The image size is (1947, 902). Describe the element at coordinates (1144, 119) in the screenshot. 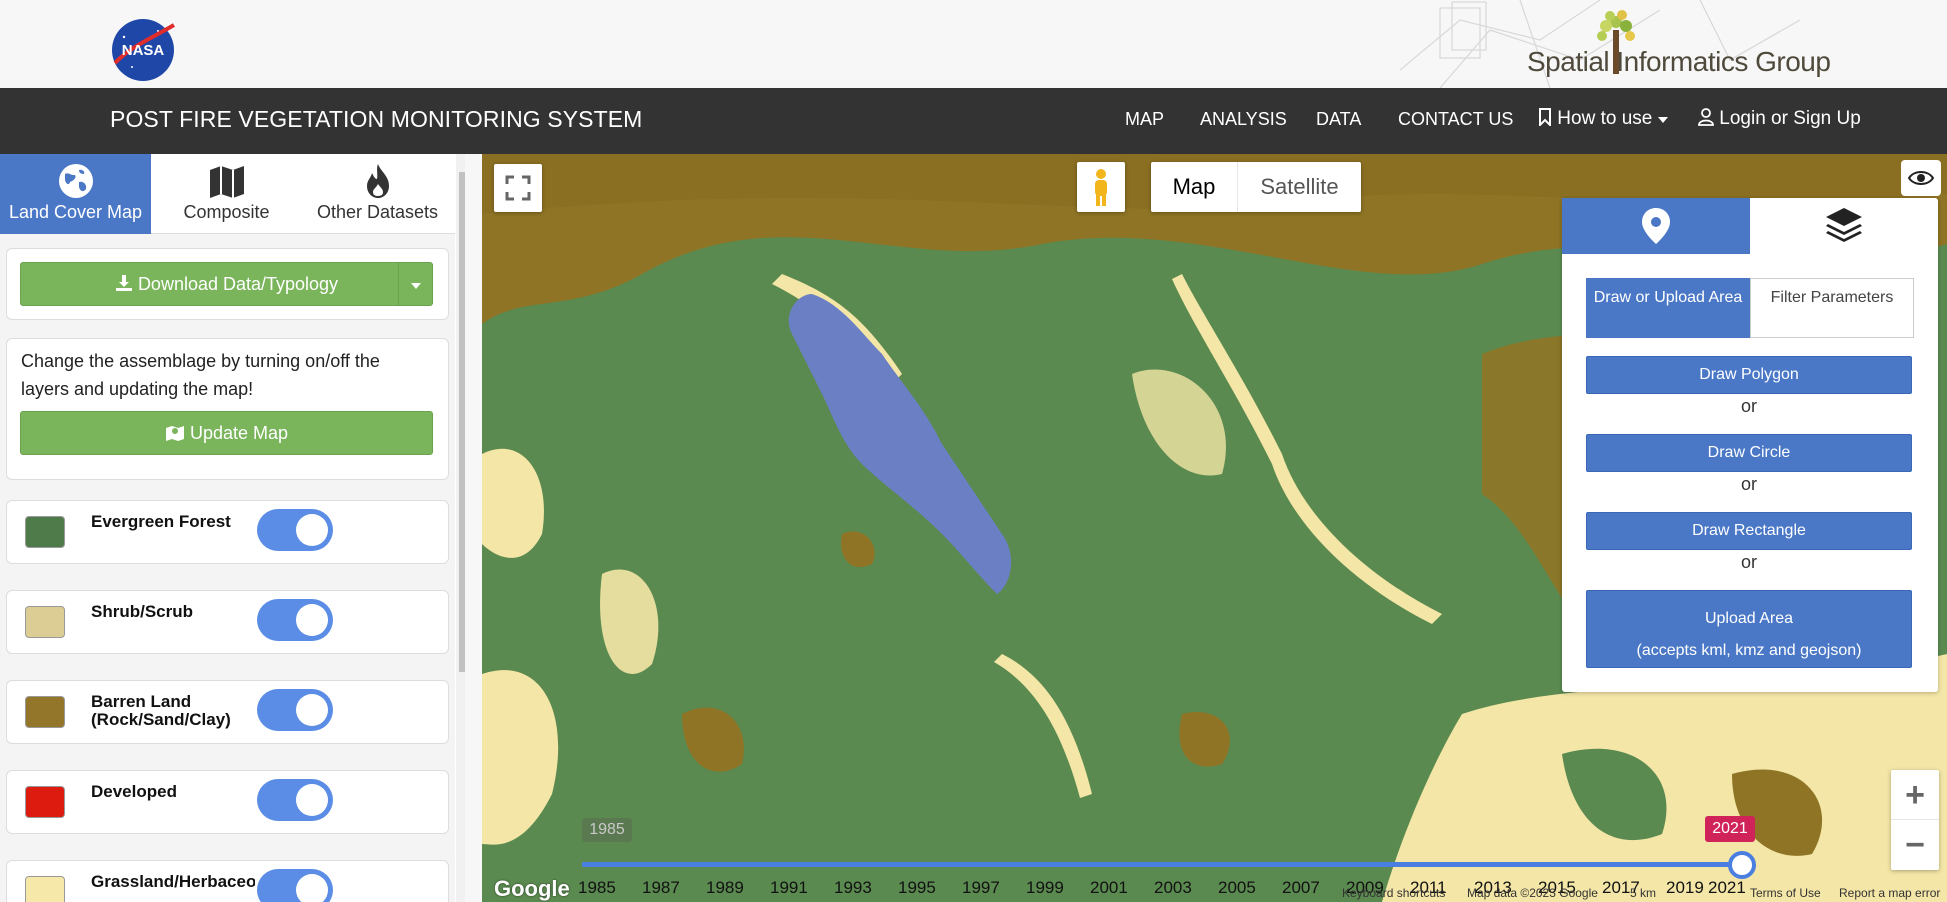

I see `nav-map: MAP` at that location.